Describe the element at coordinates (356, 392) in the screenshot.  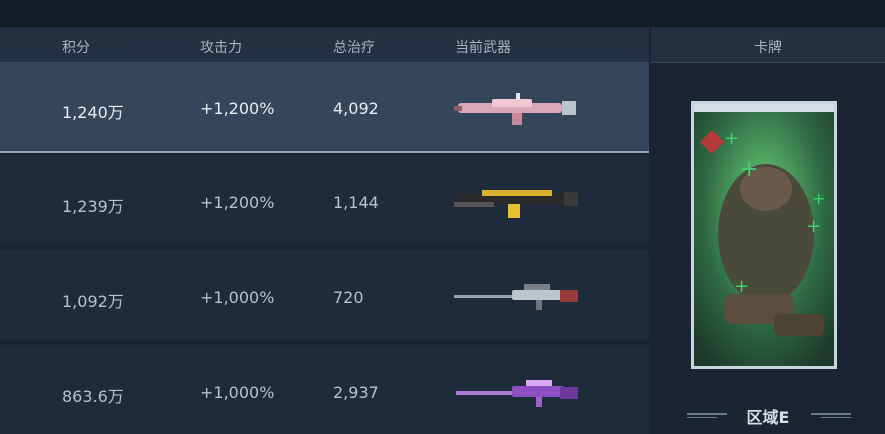
I see `healing-value: 2,937` at that location.